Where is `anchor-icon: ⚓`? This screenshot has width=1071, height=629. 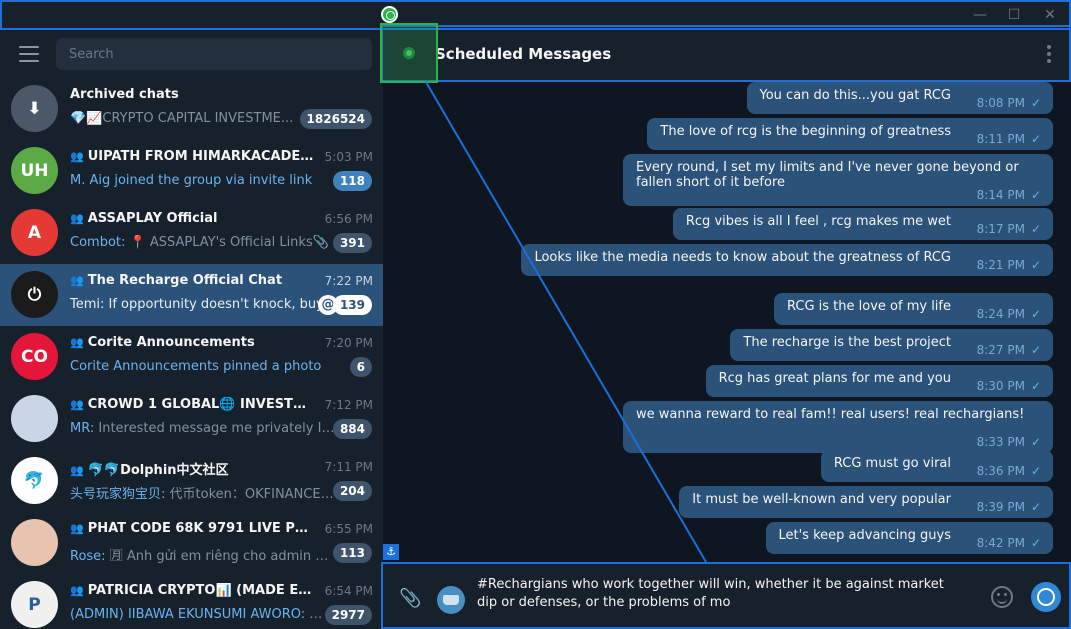
anchor-icon: ⚓ is located at coordinates (391, 552).